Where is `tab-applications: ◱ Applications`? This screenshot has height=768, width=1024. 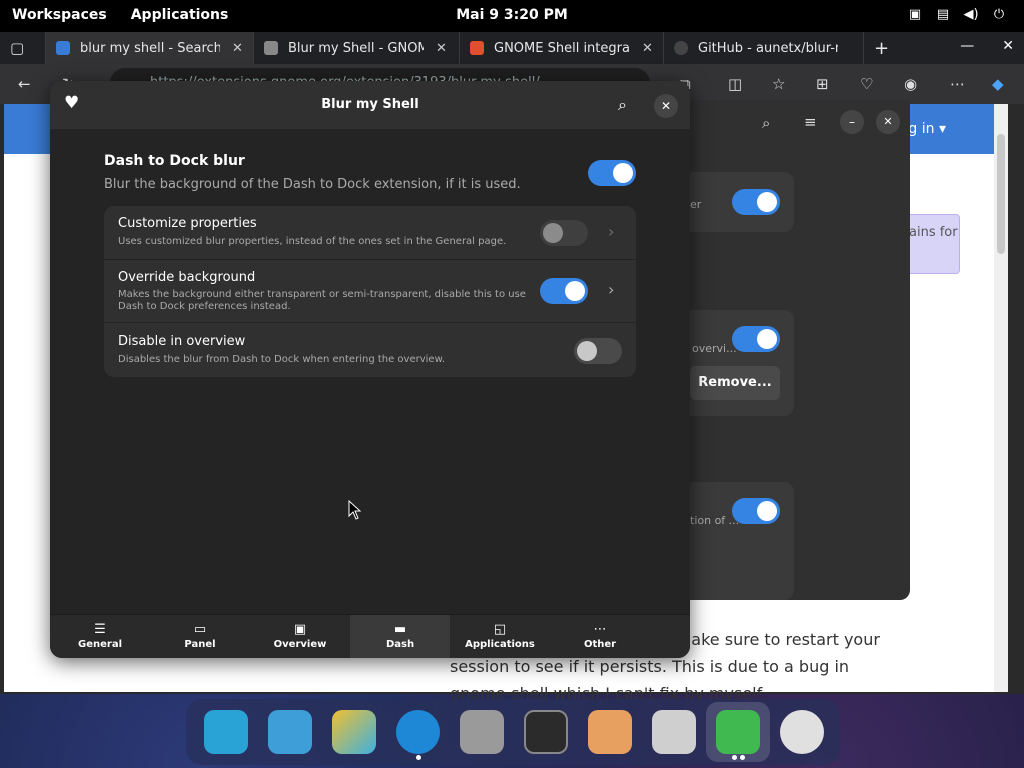
tab-applications: ◱ Applications is located at coordinates (500, 636).